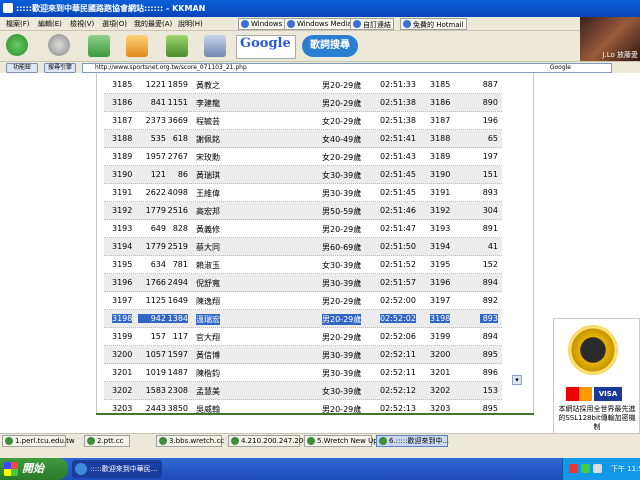 Image resolution: width=640 pixels, height=480 pixels. Describe the element at coordinates (490, 84) in the screenshot. I see `cell-rank: 887` at that location.